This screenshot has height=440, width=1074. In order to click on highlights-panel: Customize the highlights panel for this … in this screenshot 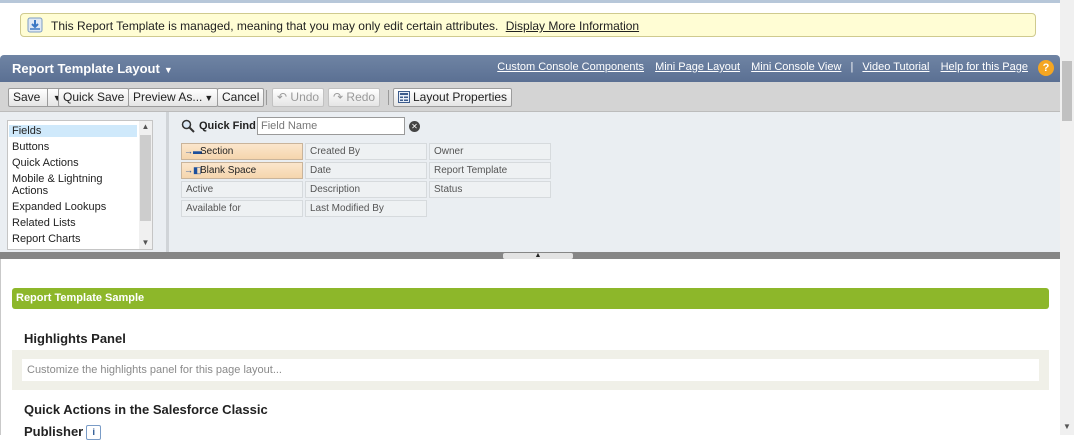, I will do `click(530, 370)`.